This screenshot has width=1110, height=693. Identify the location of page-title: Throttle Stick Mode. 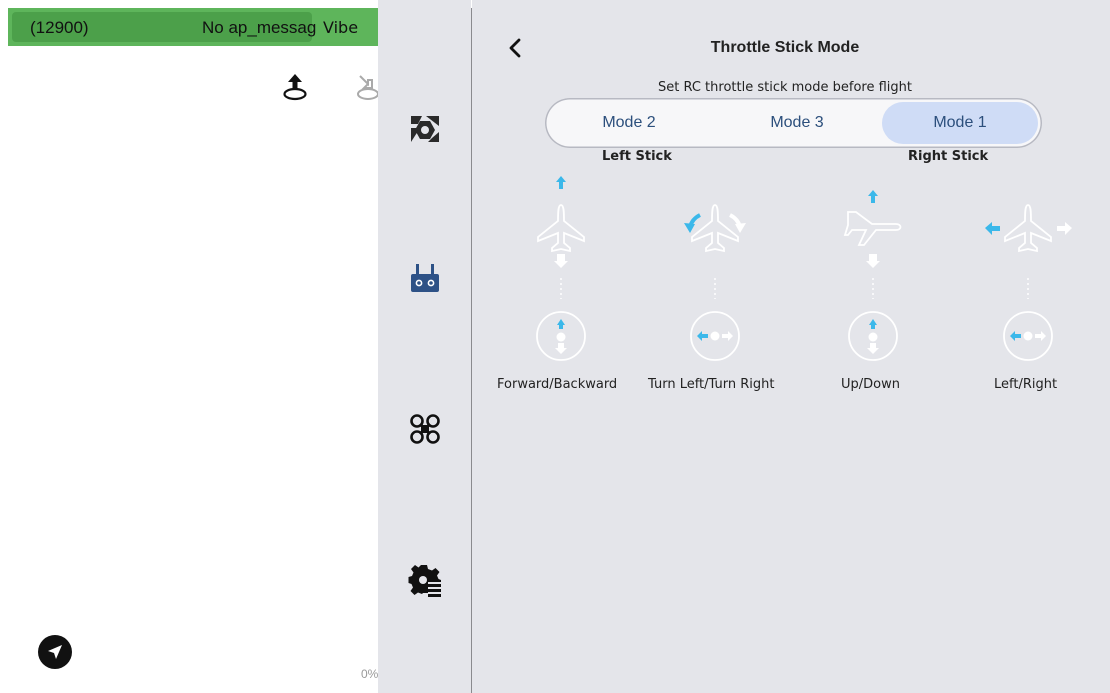
(785, 47).